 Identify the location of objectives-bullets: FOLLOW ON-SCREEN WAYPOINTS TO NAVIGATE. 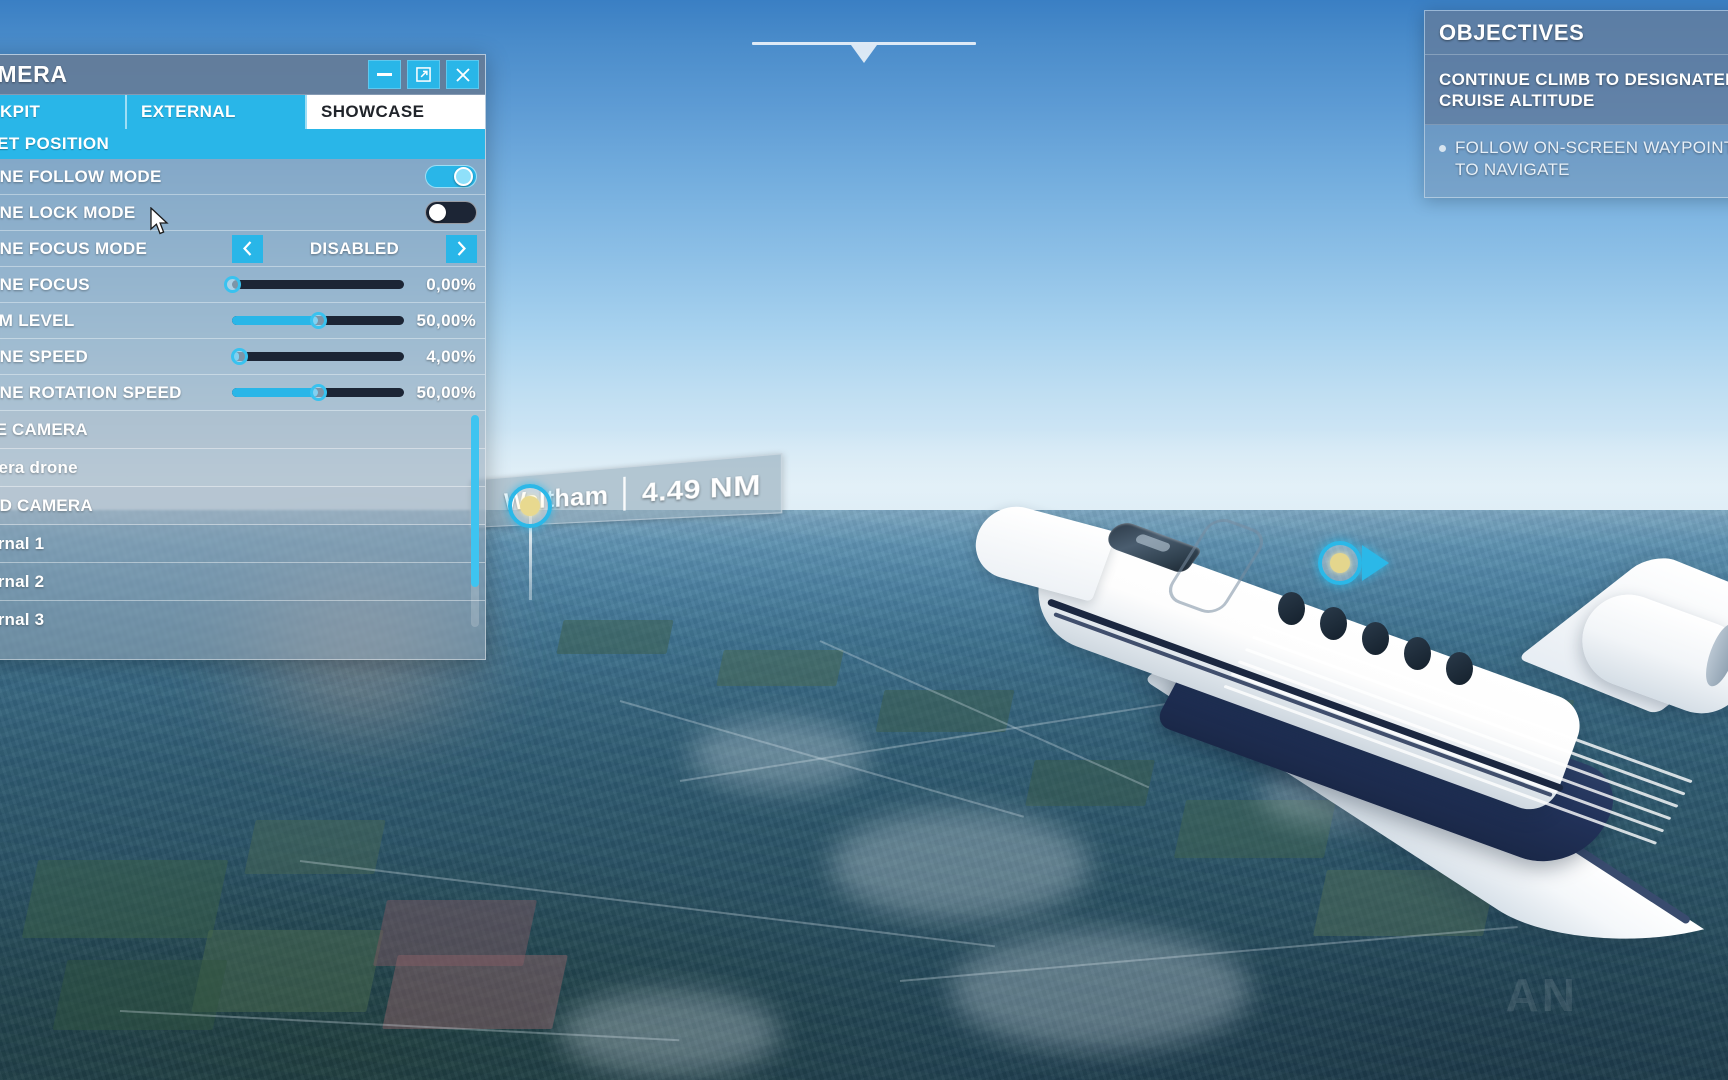
(1576, 161).